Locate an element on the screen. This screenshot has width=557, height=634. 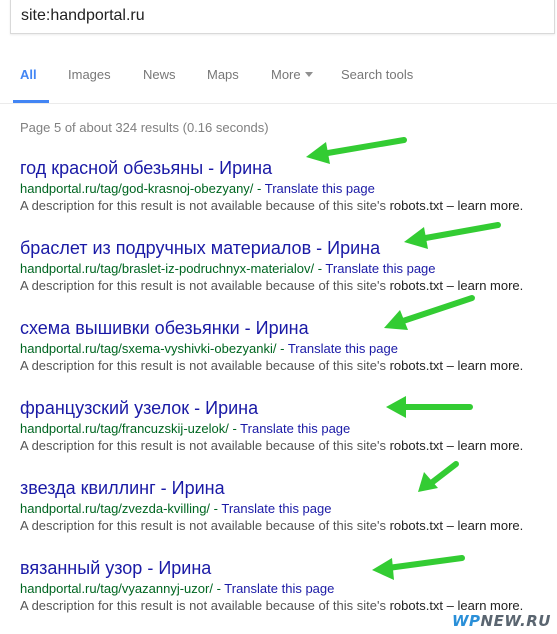
result-url: handportal.ru/tag/god-krasnoj-obezyany/ is located at coordinates (137, 188).